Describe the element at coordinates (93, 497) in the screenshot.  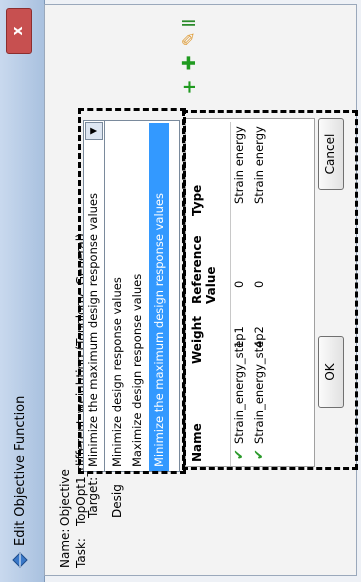
I see `target-label: Target:` at that location.